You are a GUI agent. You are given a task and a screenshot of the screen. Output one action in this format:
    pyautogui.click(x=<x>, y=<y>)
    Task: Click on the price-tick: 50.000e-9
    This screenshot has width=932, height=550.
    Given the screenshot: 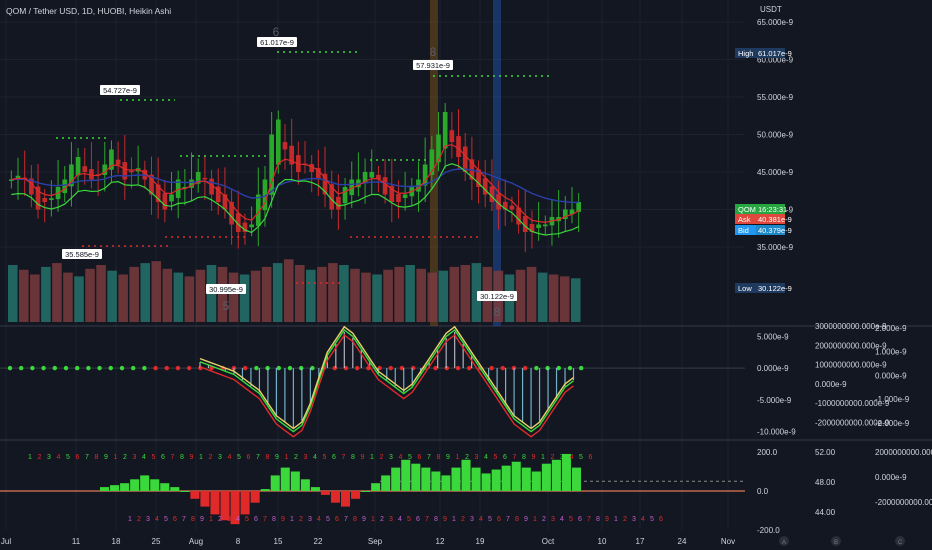 What is the action you would take?
    pyautogui.click(x=775, y=135)
    